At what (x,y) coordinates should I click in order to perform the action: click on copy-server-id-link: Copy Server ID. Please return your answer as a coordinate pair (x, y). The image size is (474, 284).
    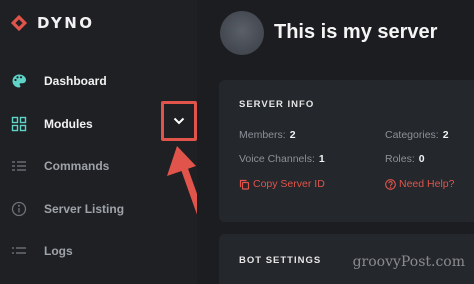
    Looking at the image, I should click on (282, 184).